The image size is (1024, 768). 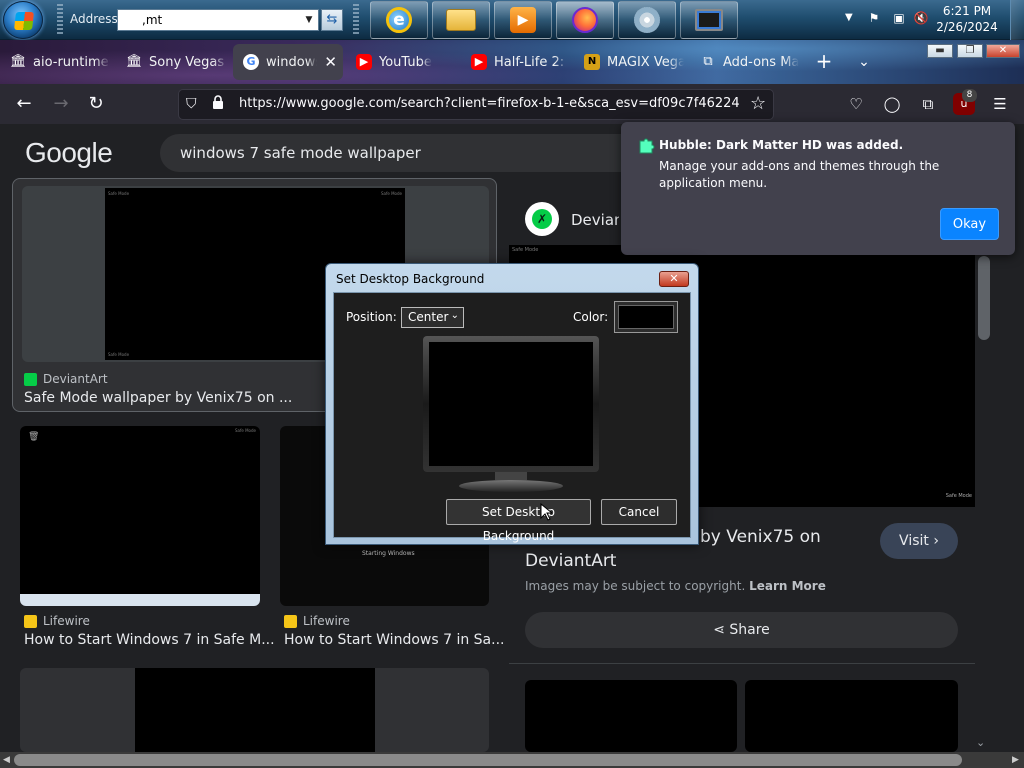 I want to click on taskbar-dvd-maker, so click(x=647, y=20).